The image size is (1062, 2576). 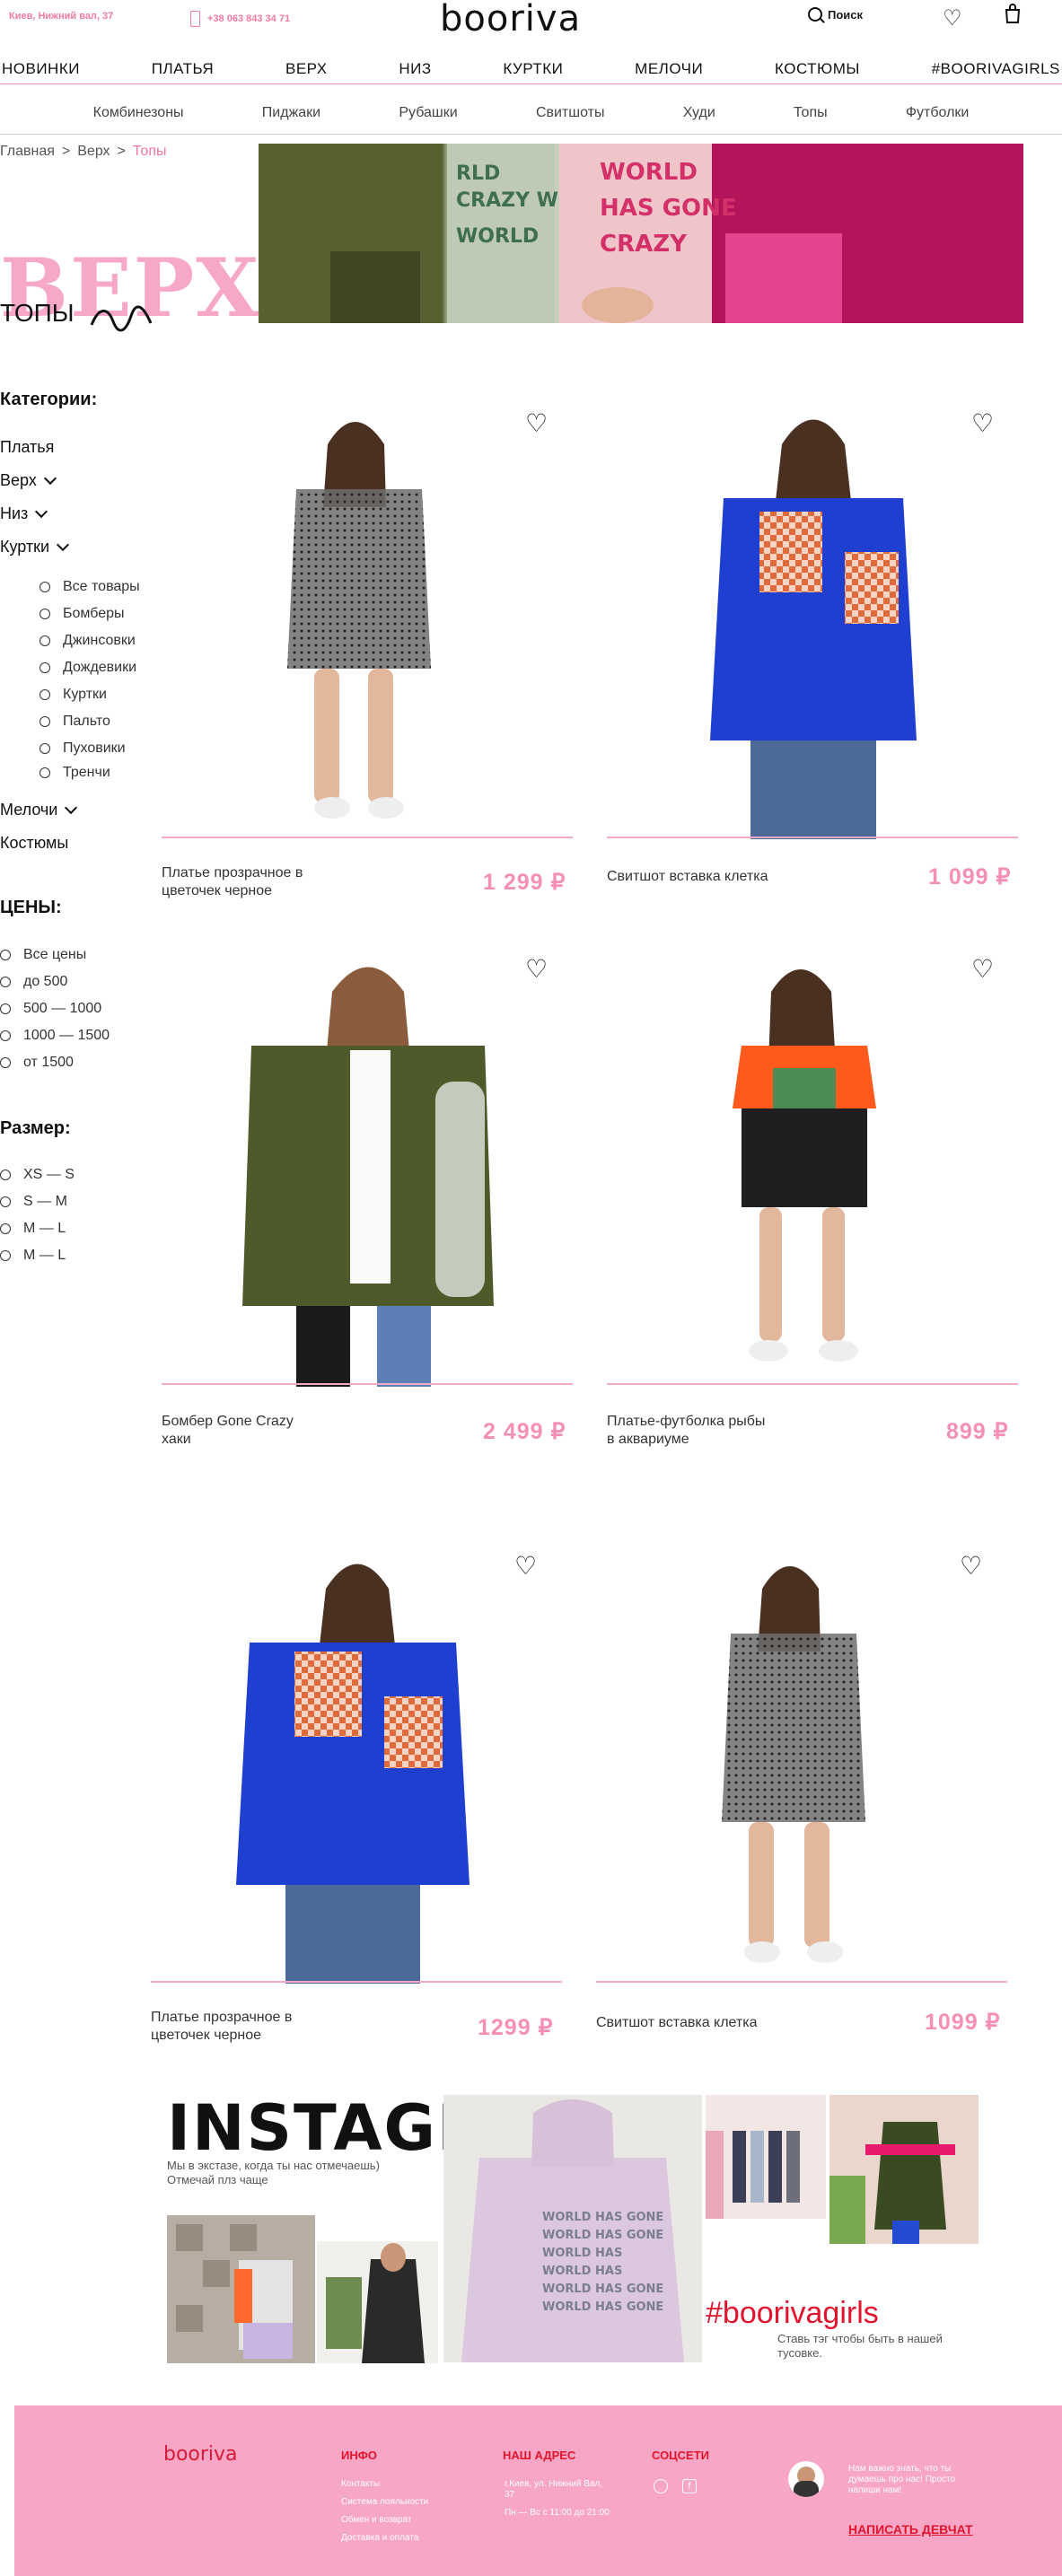 I want to click on nav-bottoms: НИЗ, so click(x=415, y=69).